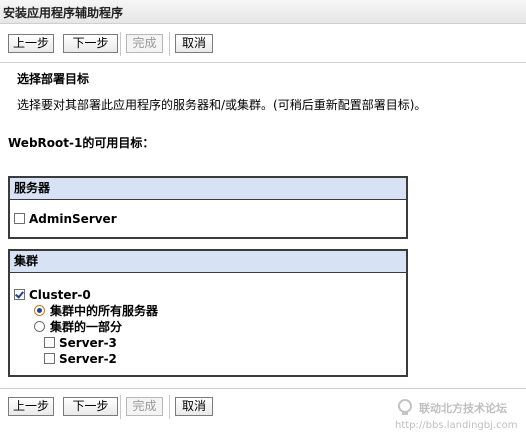 The height and width of the screenshot is (445, 526). What do you see at coordinates (81, 143) in the screenshot?
I see `available-targets-heading: WebRoot-1的可用目标：` at bounding box center [81, 143].